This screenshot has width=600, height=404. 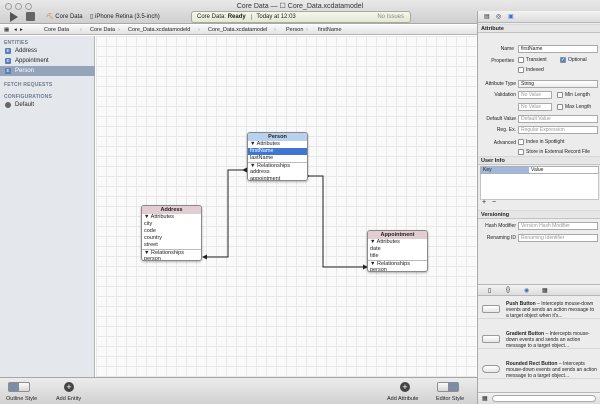 What do you see at coordinates (558, 119) in the screenshot?
I see `default-value-field: Default Value` at bounding box center [558, 119].